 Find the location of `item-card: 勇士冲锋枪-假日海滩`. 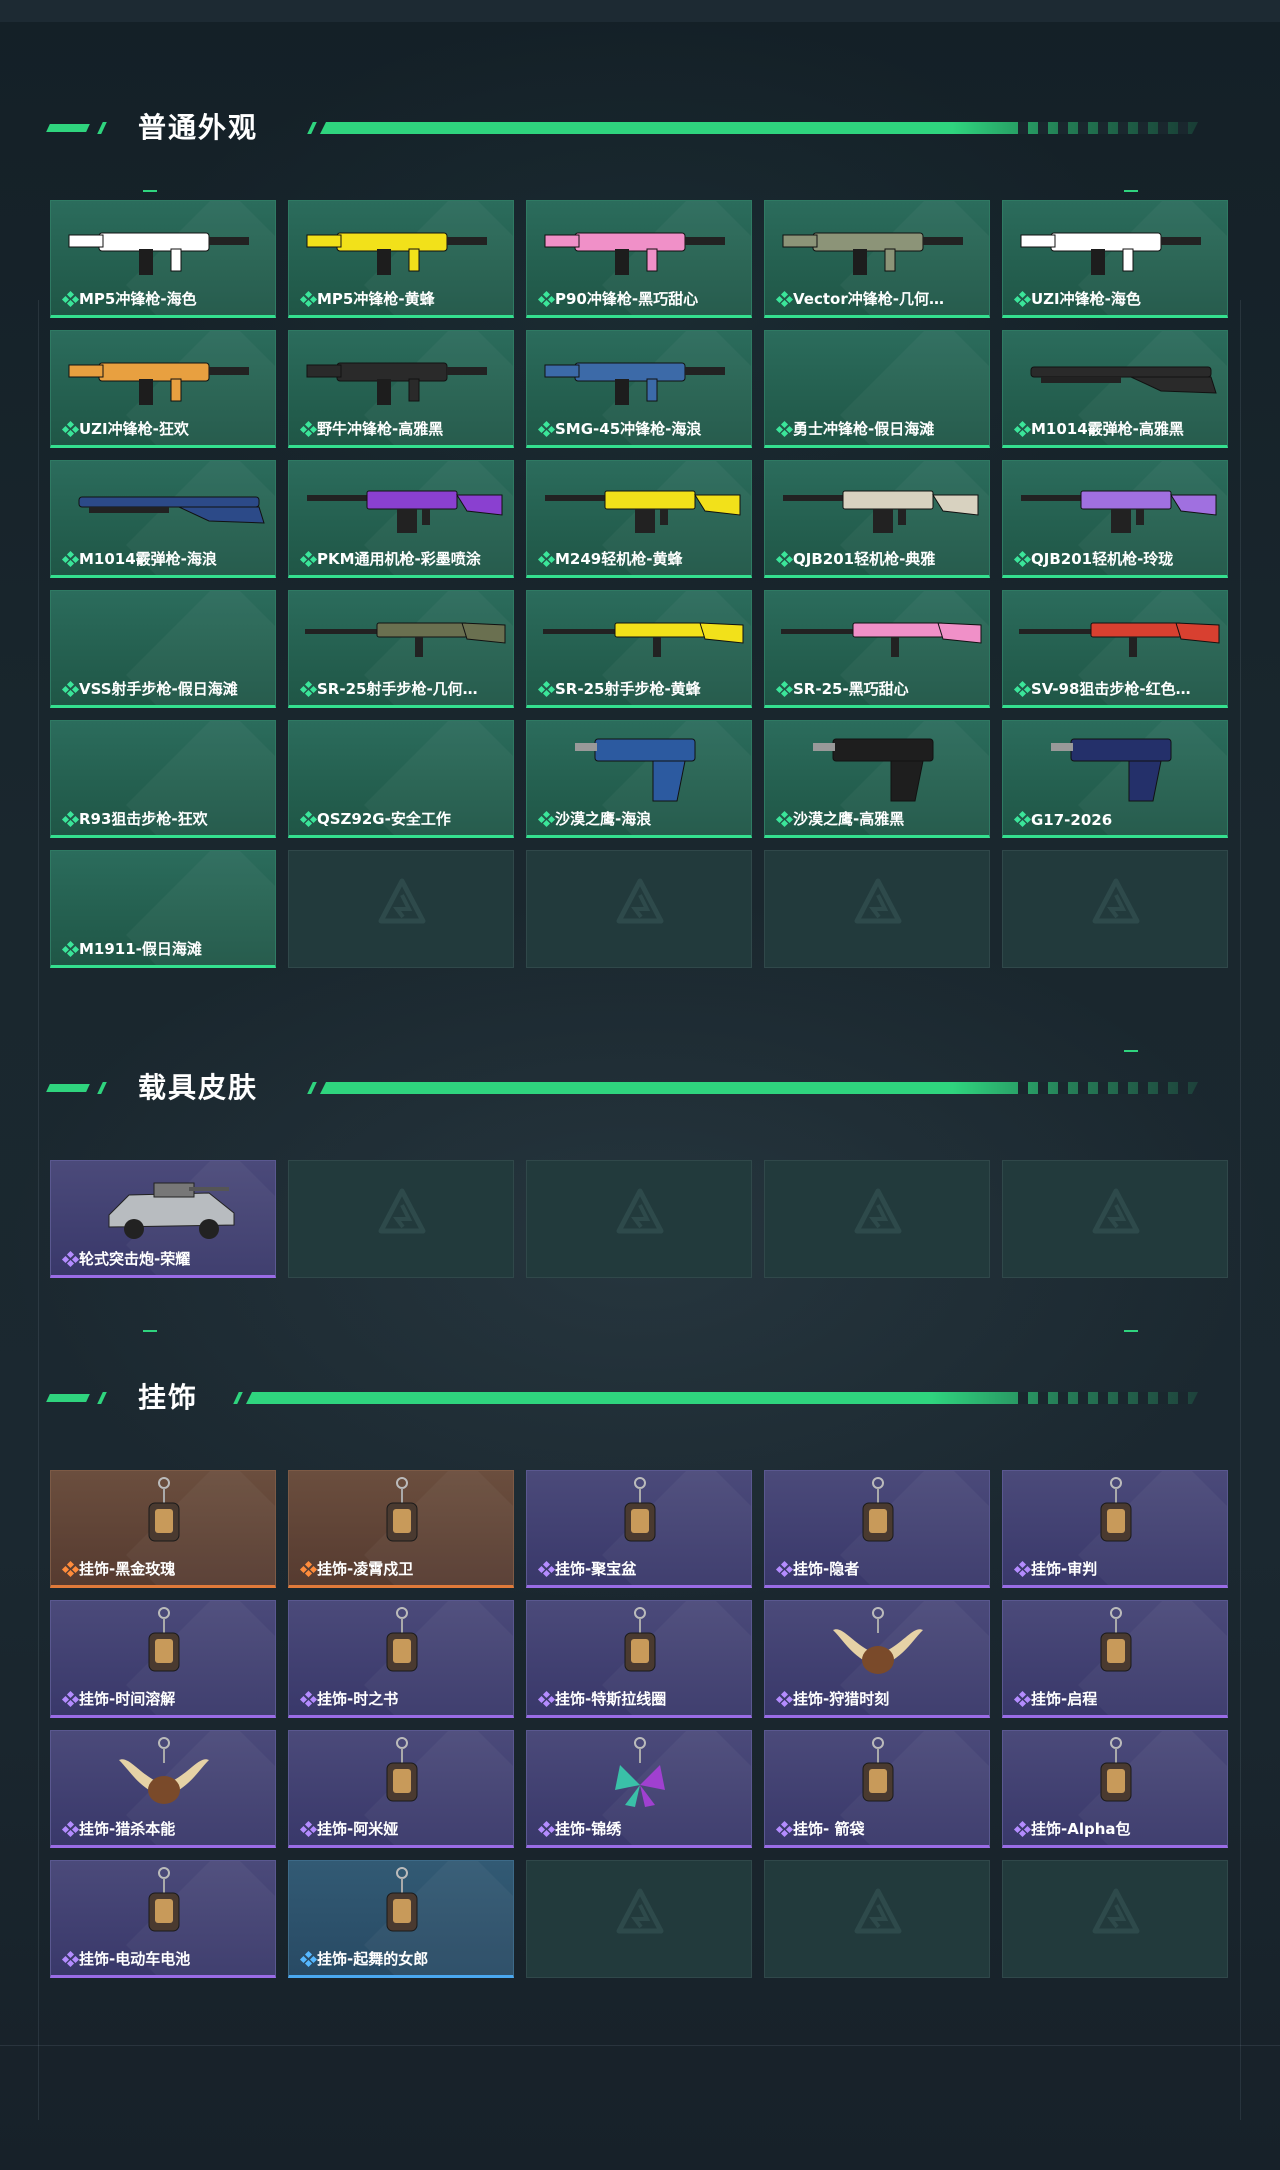

item-card: 勇士冲锋枪-假日海滩 is located at coordinates (877, 389).